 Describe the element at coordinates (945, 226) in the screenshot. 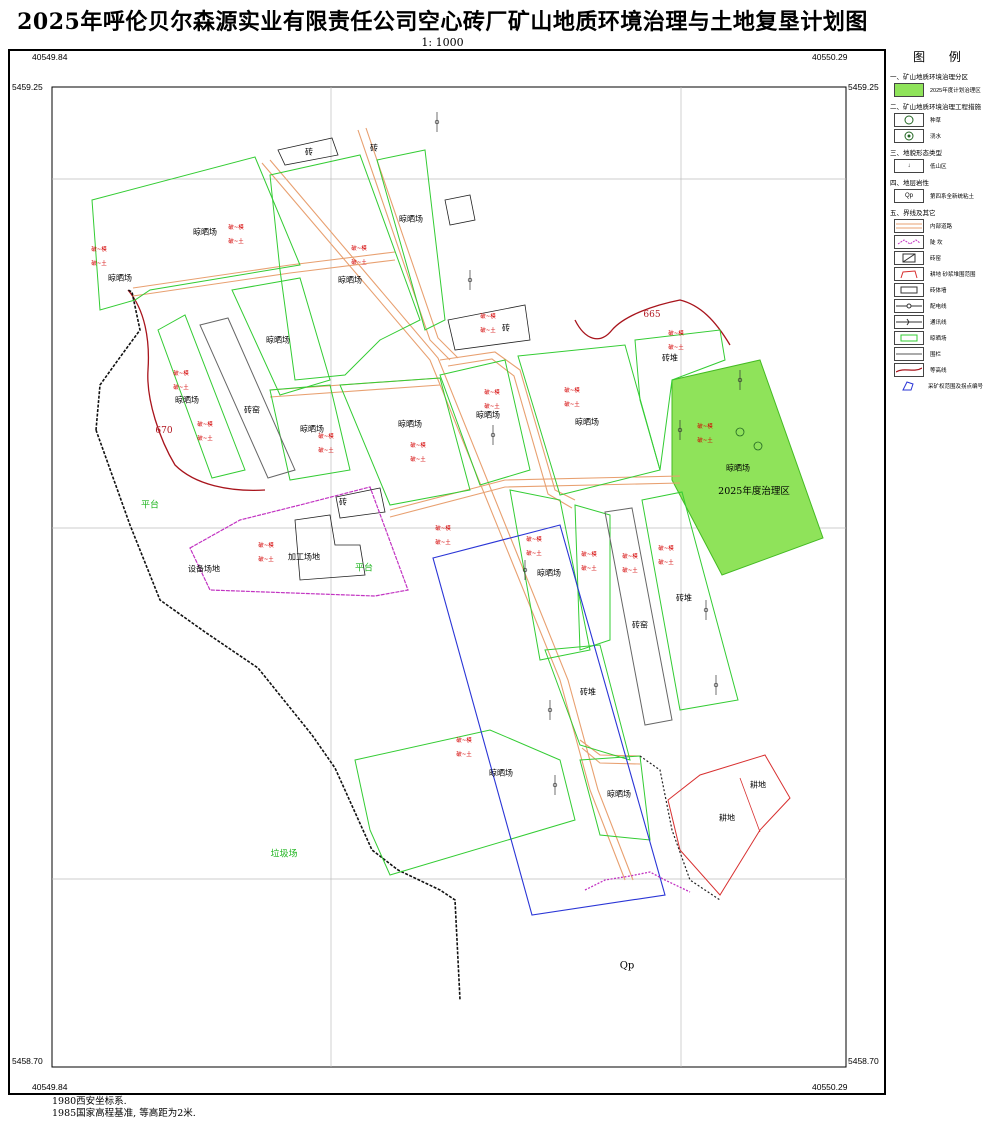

I see `legend-item-road: 内部道路` at that location.